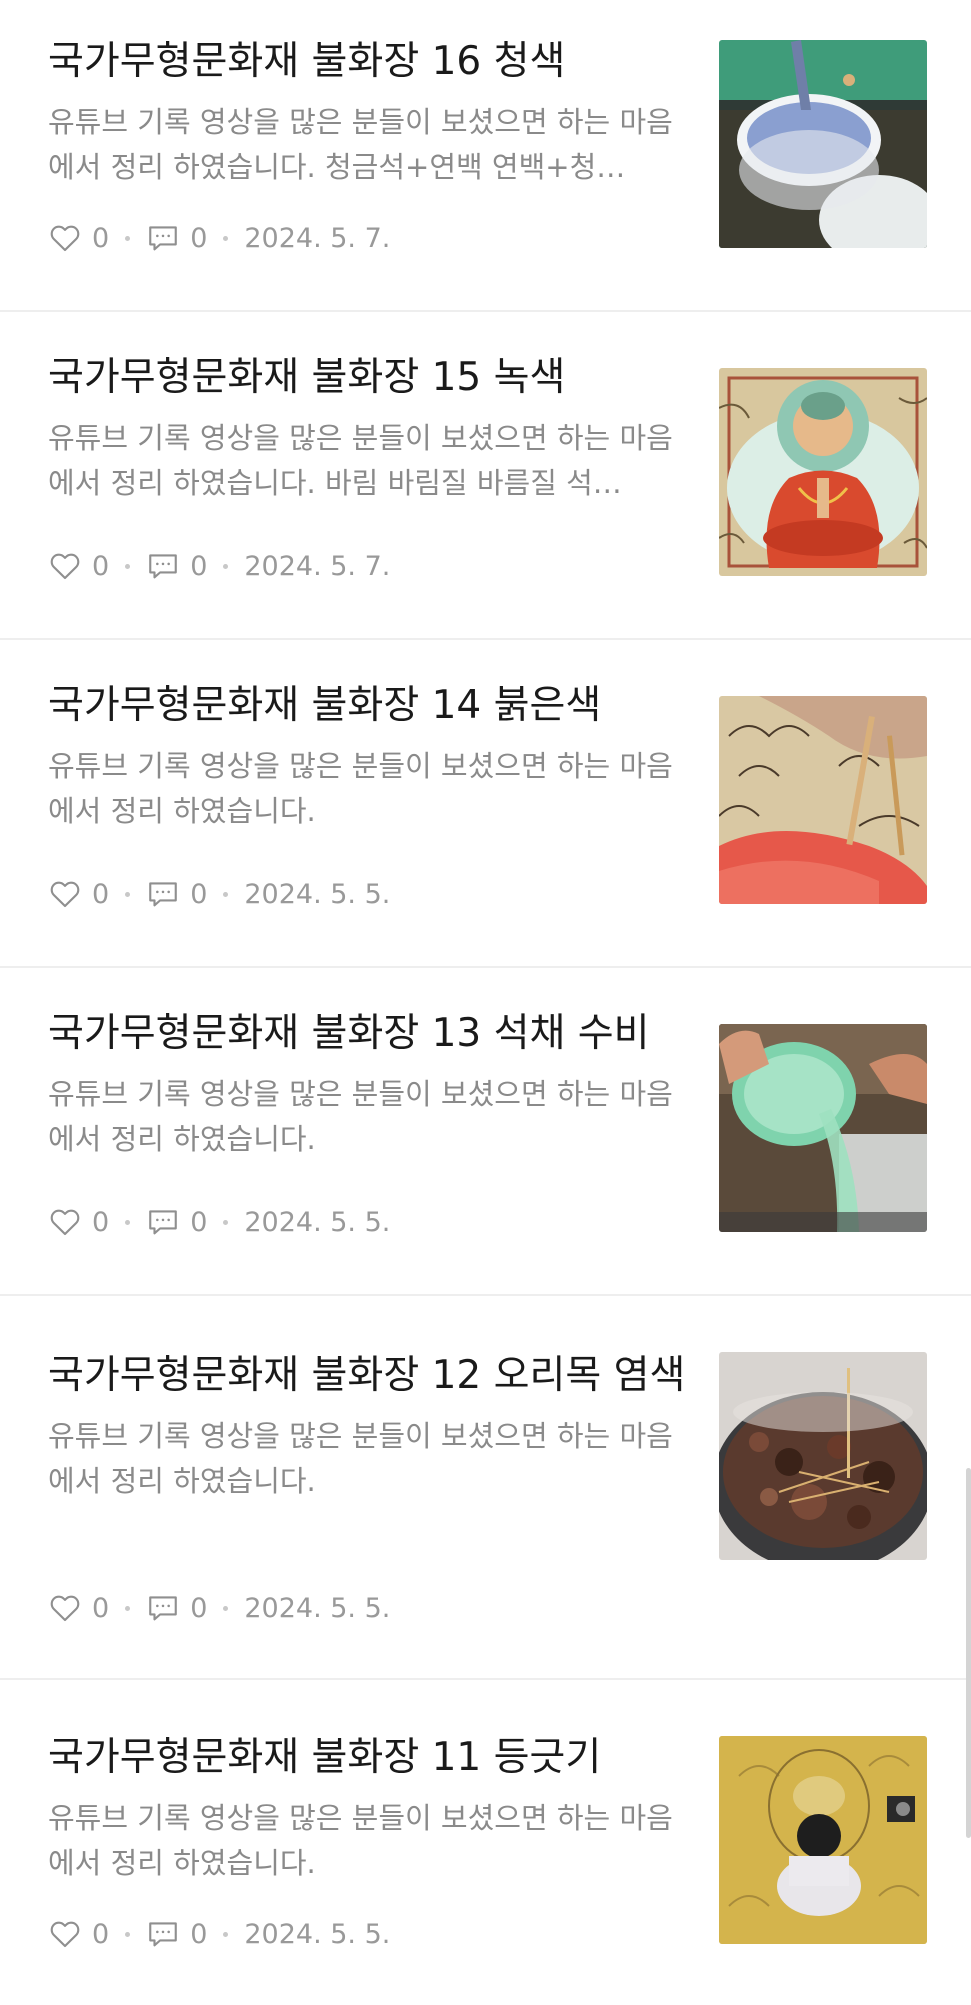 The height and width of the screenshot is (2005, 971). What do you see at coordinates (368, 1034) in the screenshot?
I see `post-title: 국가무형문화재 불화장 13 석채 수비` at bounding box center [368, 1034].